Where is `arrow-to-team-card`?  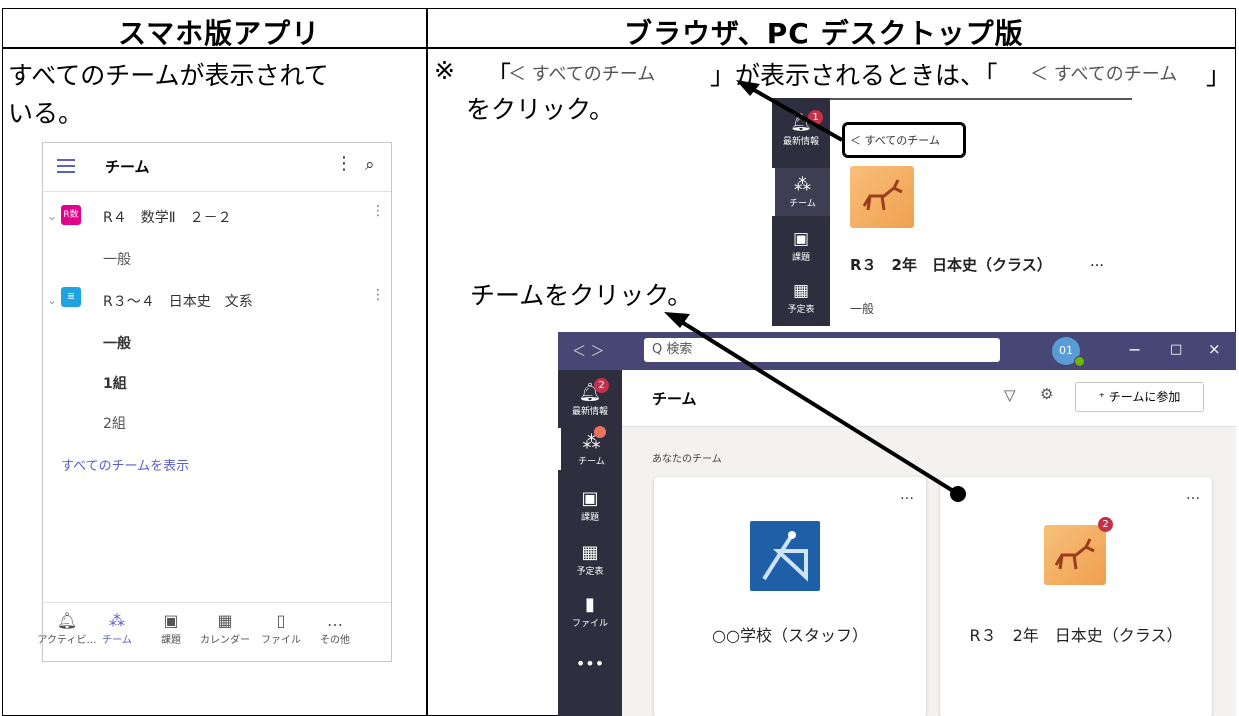
arrow-to-team-card is located at coordinates (815, 407).